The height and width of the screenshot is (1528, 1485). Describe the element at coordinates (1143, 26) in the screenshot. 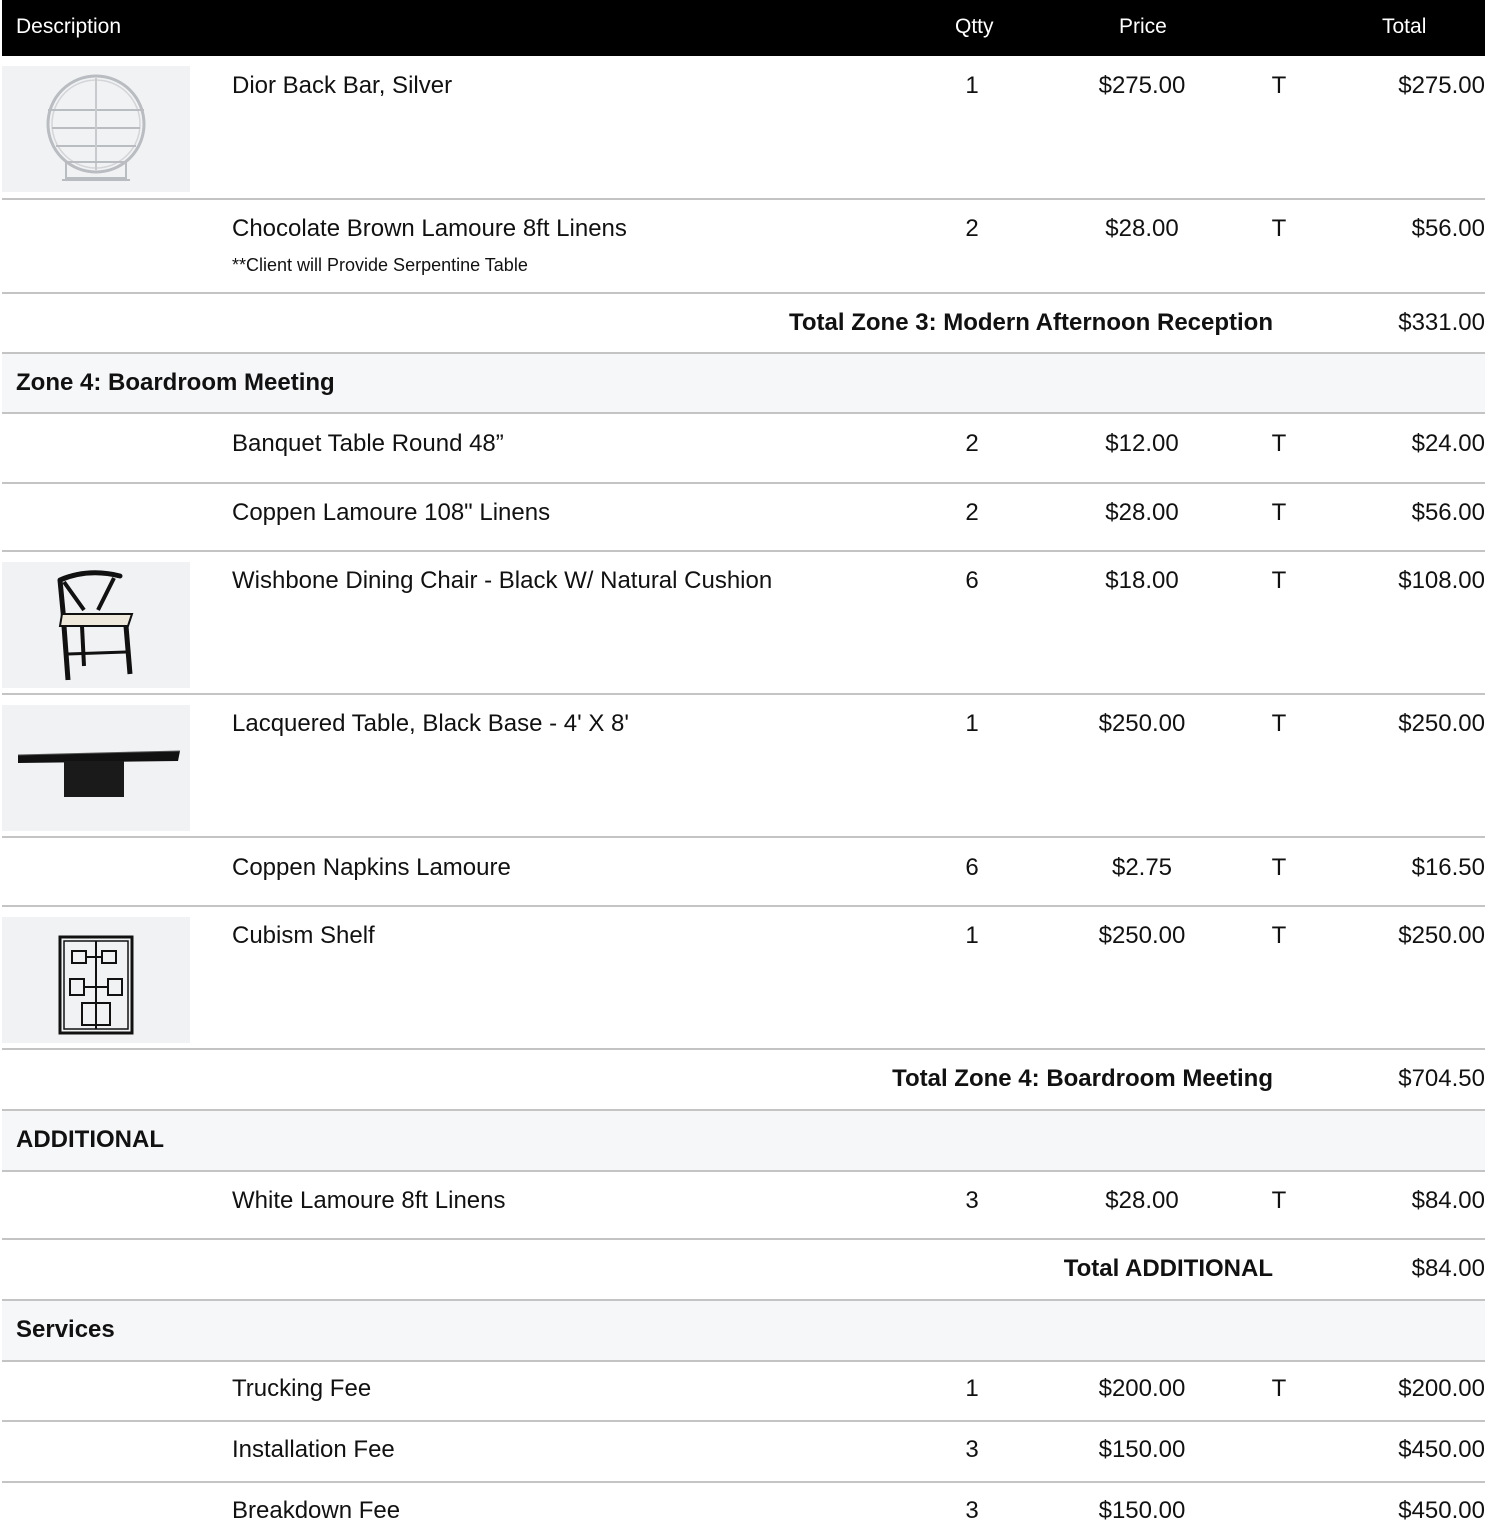

I see `header-price: Price` at that location.